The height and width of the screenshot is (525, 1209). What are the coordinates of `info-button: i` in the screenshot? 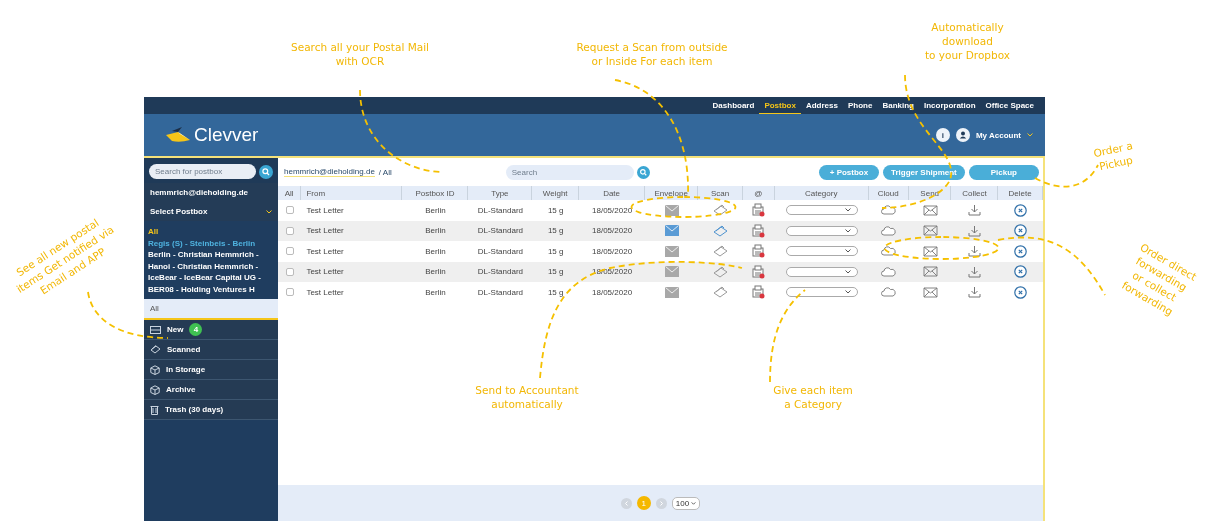 It's located at (942, 135).